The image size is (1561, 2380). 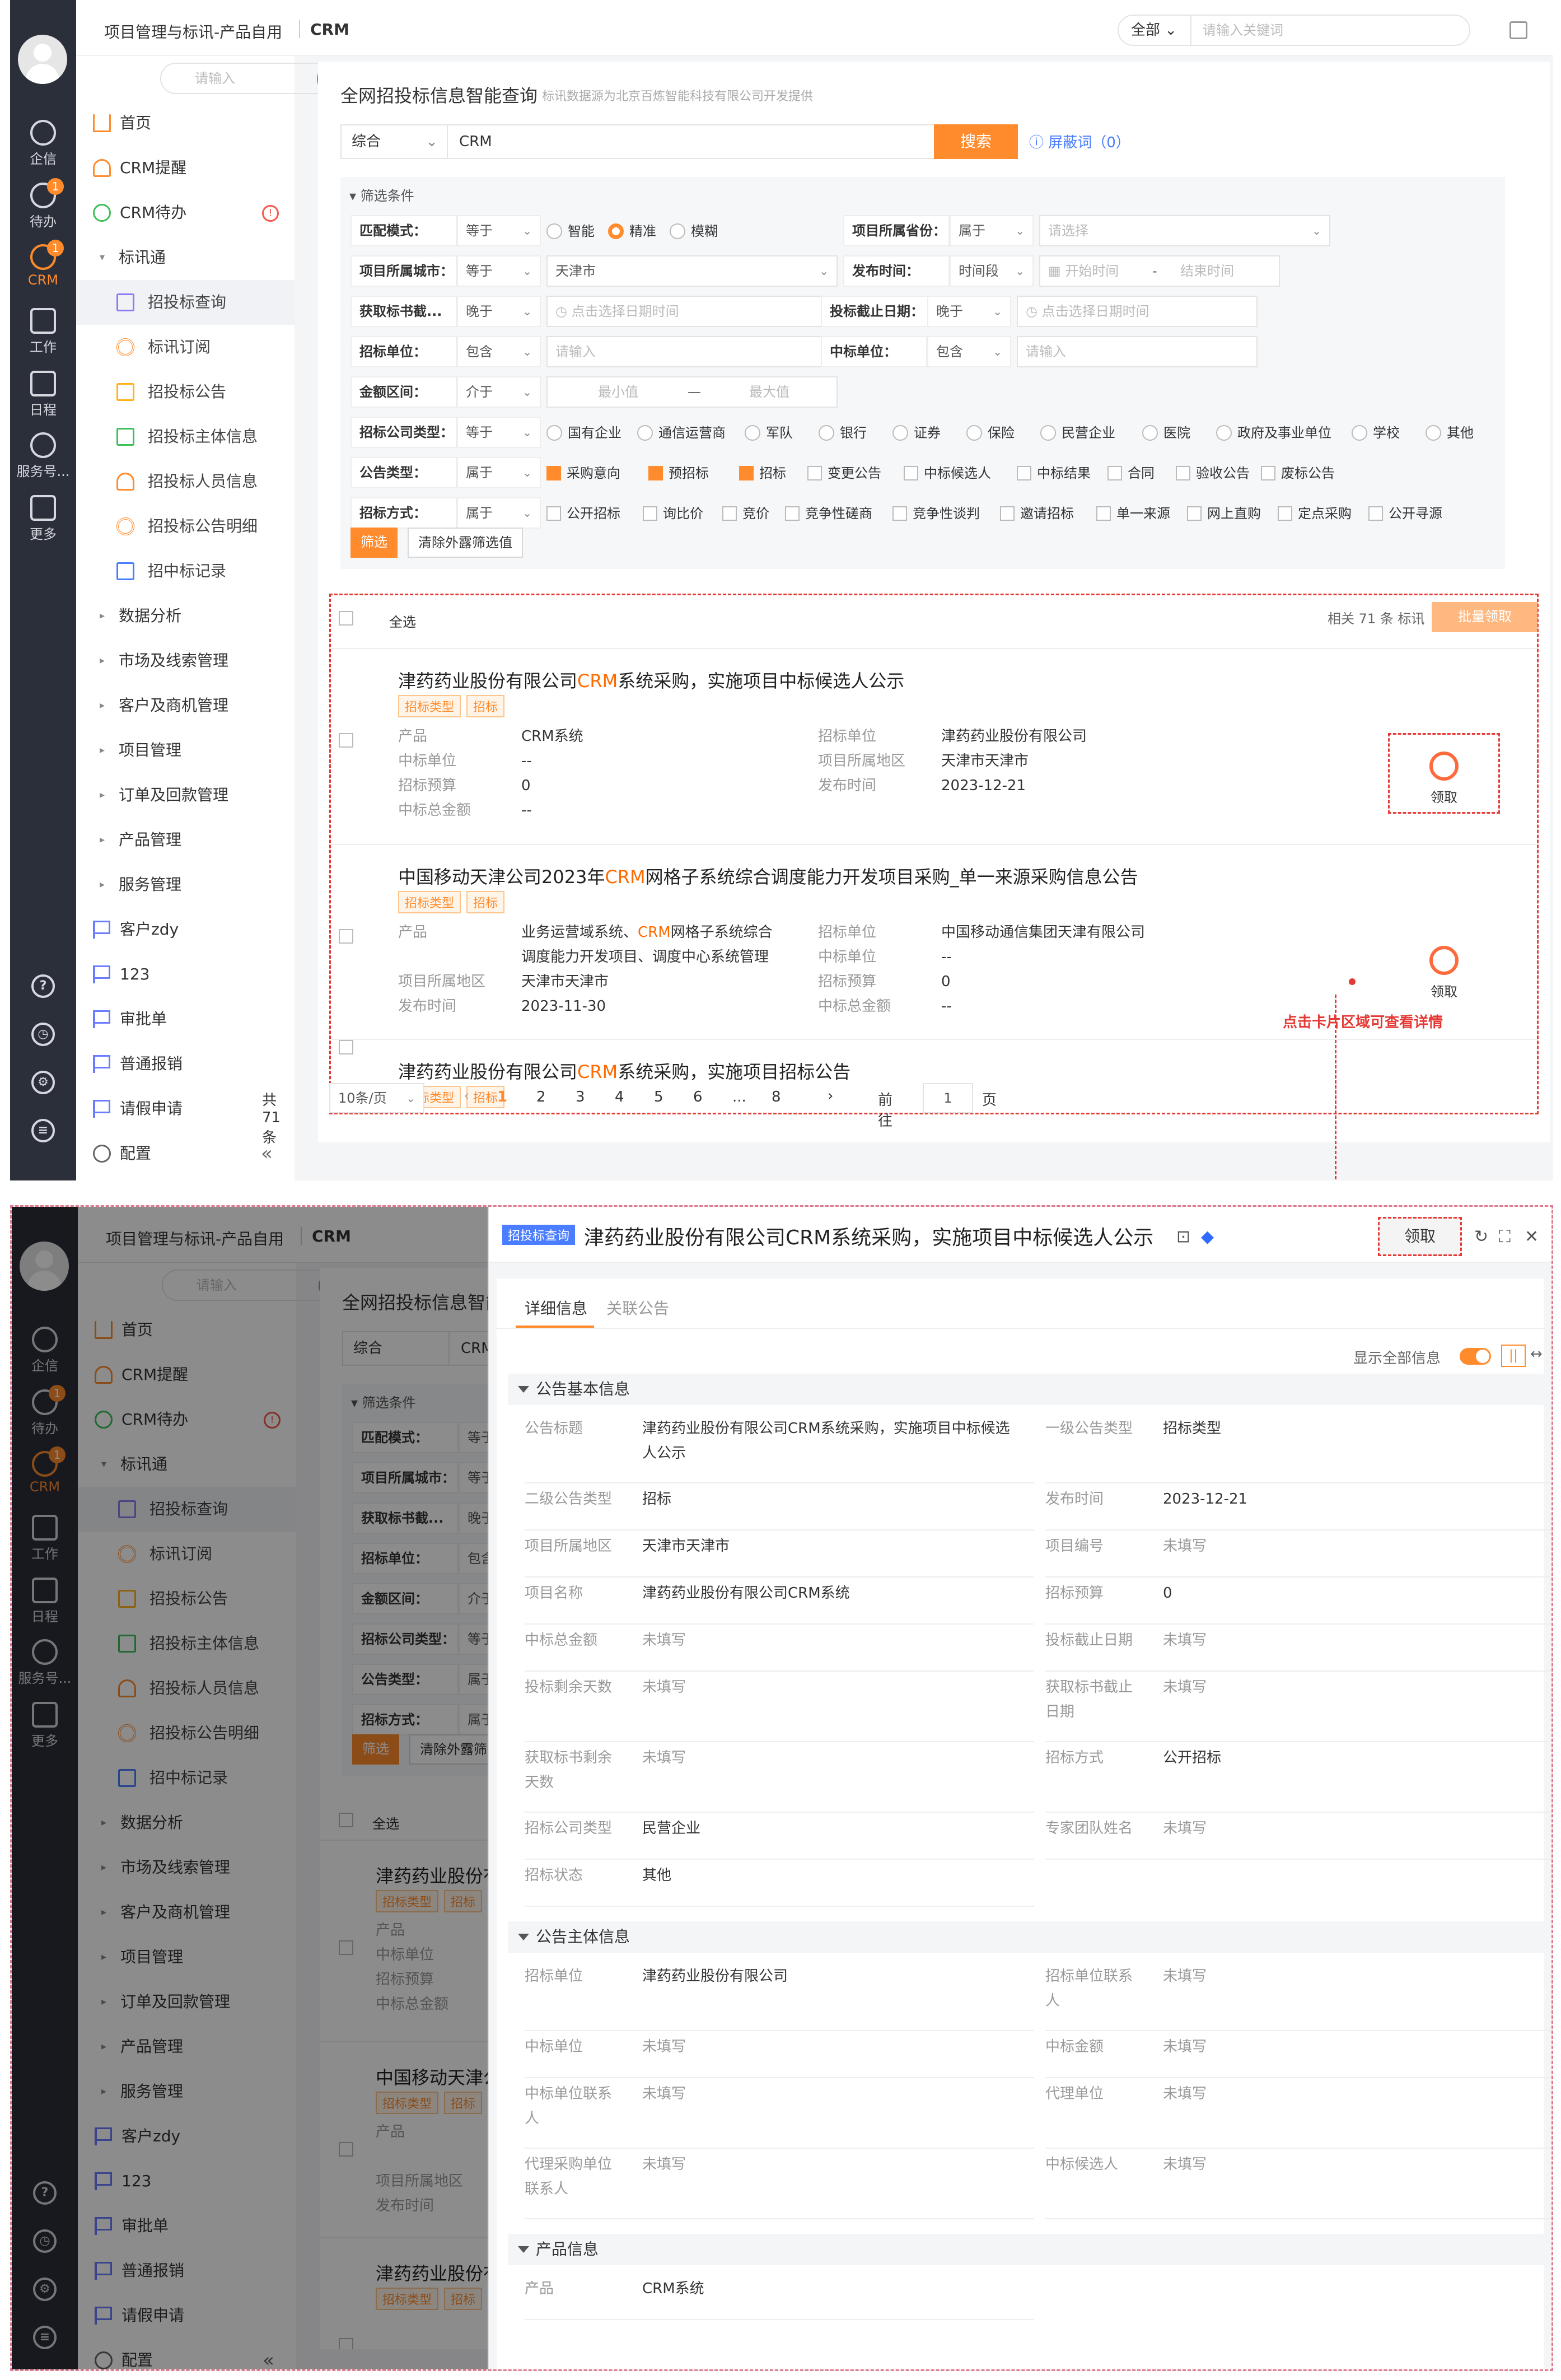 I want to click on page-8: 8, so click(x=776, y=1097).